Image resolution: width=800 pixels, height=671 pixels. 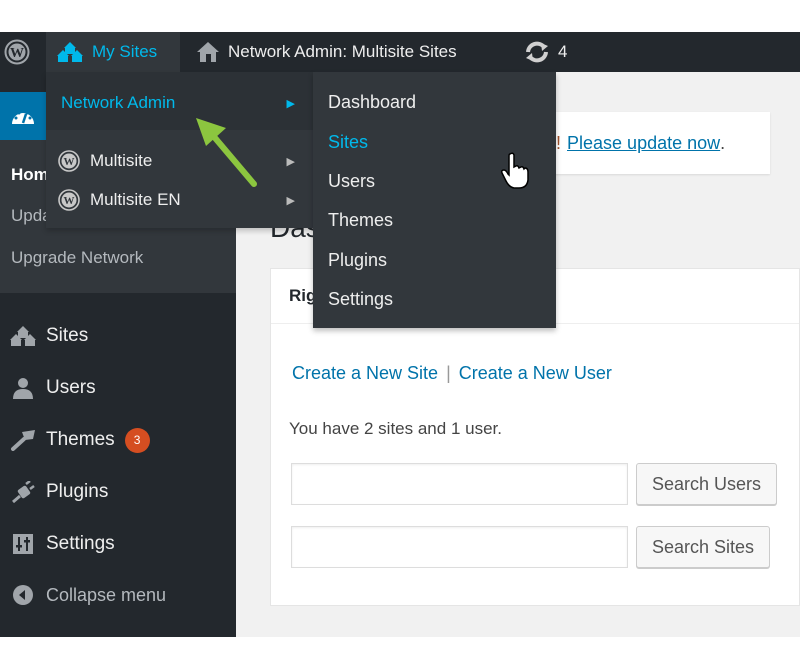 I want to click on submenu-item-settings: Settings, so click(x=360, y=299).